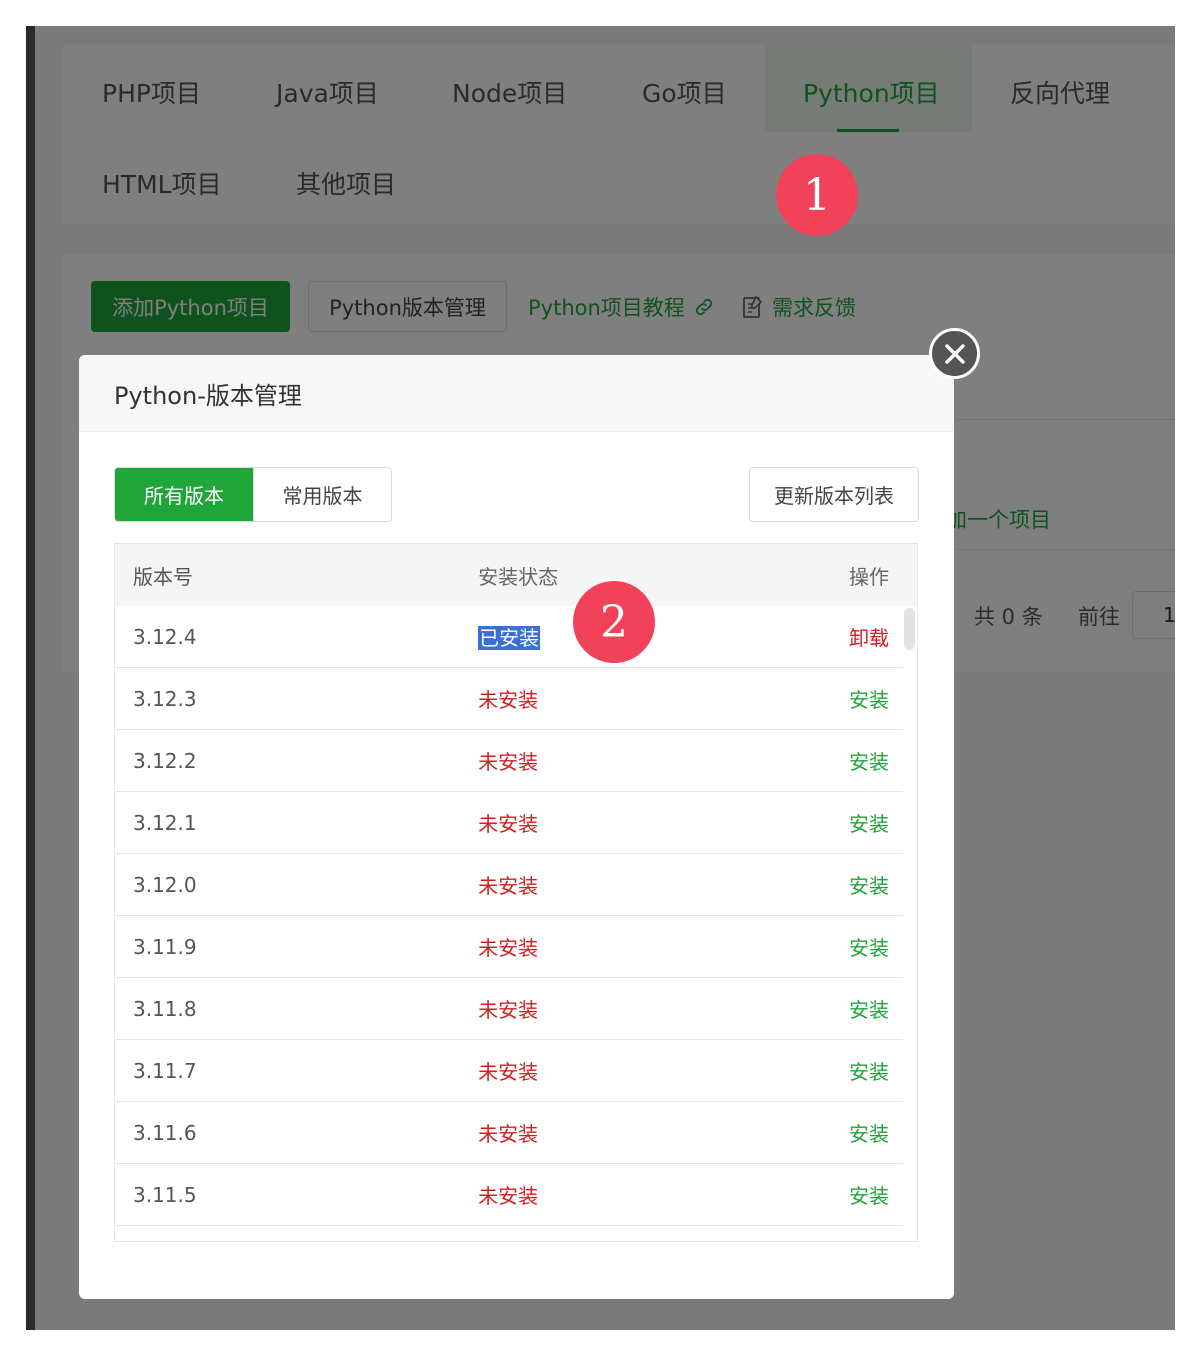  What do you see at coordinates (165, 636) in the screenshot?
I see `version-cell: 3.12.4` at bounding box center [165, 636].